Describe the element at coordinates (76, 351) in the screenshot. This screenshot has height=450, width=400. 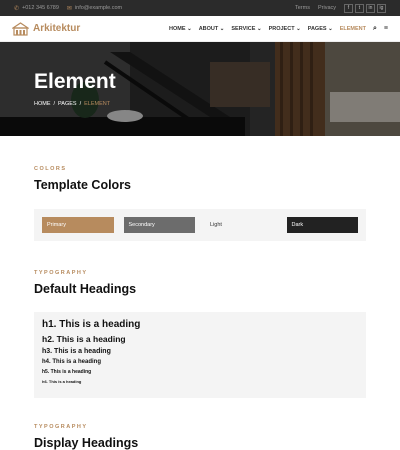
I see `heading-h3: h3. This is a heading` at that location.